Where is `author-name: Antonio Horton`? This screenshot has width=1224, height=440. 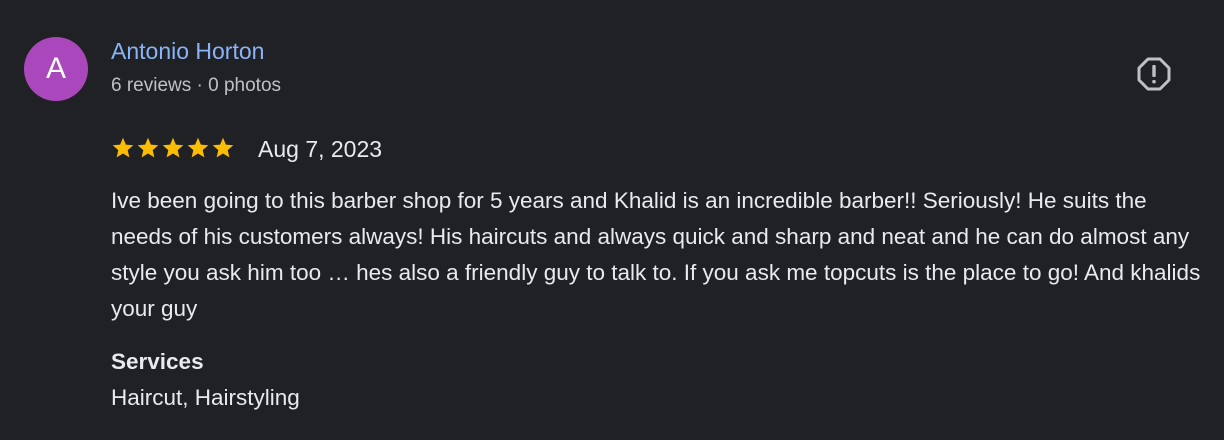
author-name: Antonio Horton is located at coordinates (187, 51).